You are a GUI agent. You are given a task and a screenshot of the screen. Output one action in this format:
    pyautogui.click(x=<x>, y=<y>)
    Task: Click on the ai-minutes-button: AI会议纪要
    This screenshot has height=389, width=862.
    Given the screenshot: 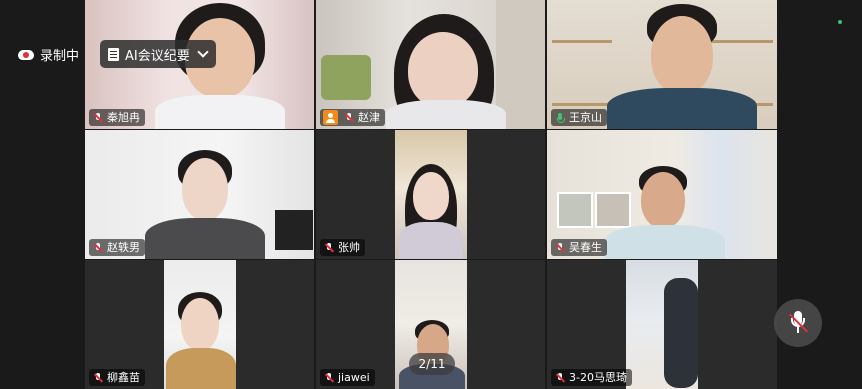 What is the action you would take?
    pyautogui.click(x=158, y=54)
    